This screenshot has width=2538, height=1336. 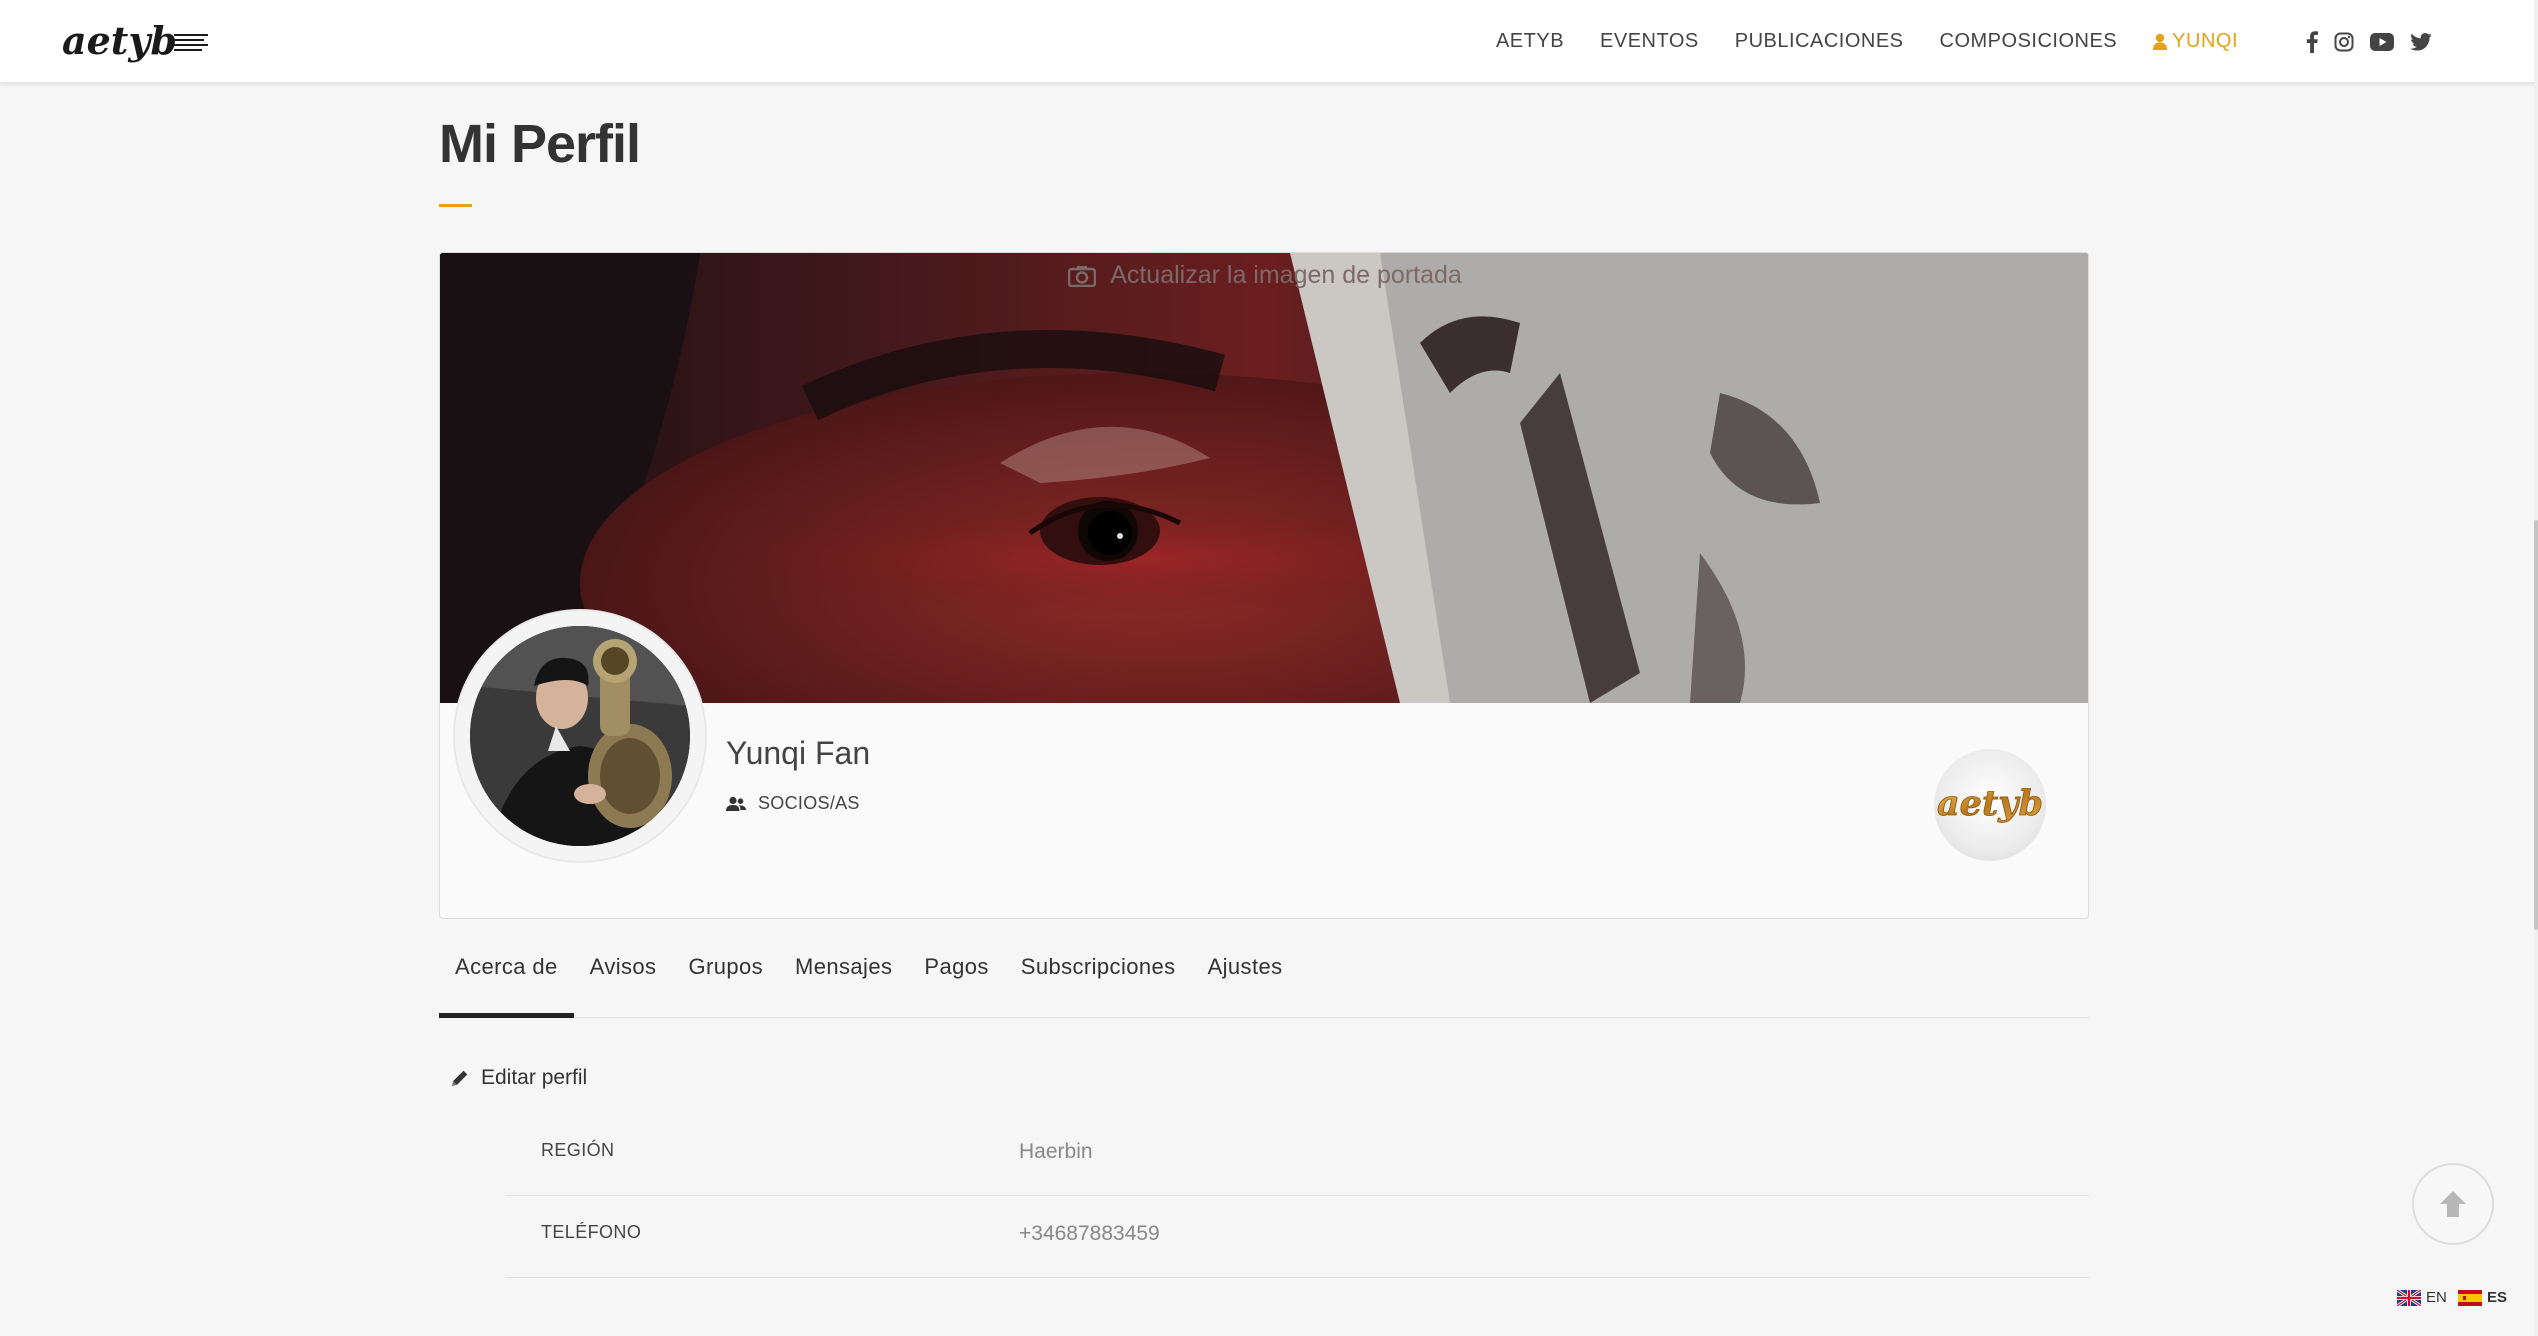 What do you see at coordinates (506, 979) in the screenshot?
I see `tab-acerca-de: Acerca de` at bounding box center [506, 979].